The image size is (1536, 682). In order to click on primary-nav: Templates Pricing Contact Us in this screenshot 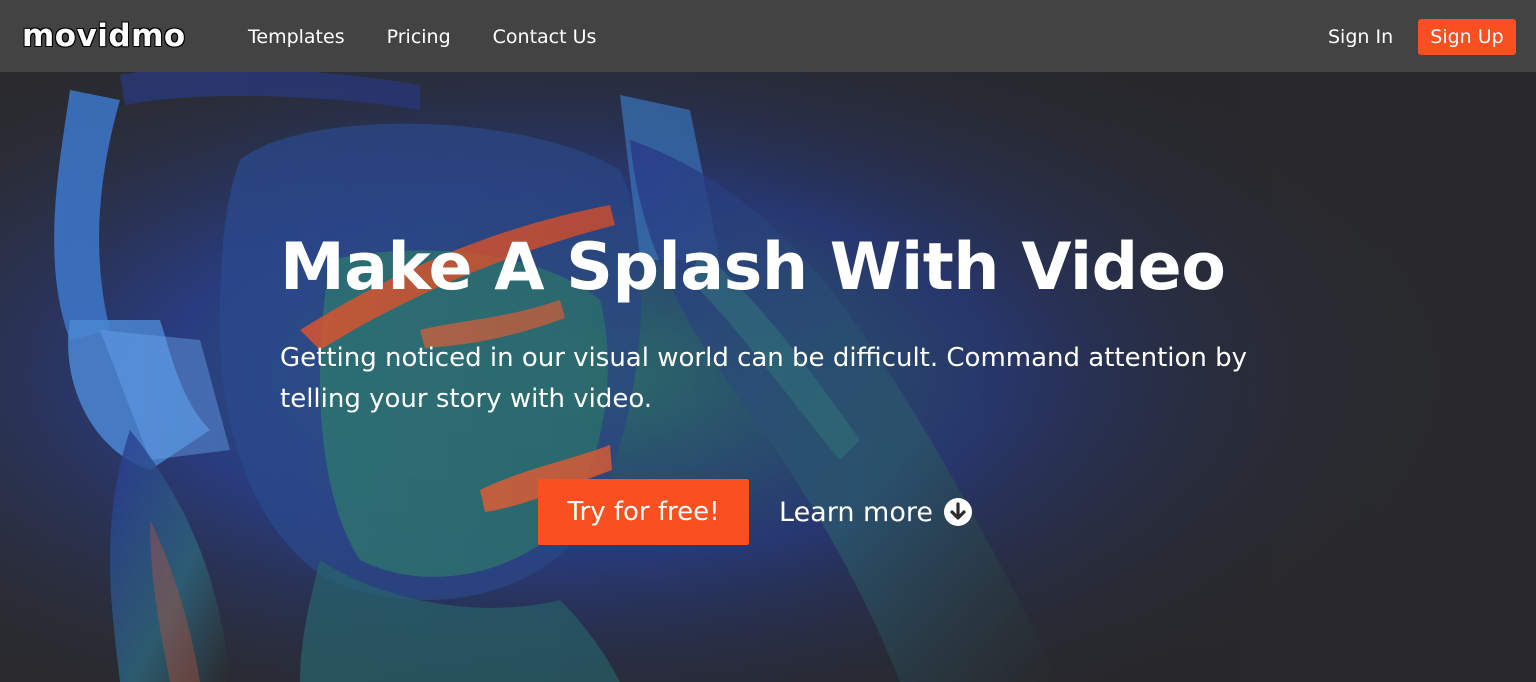, I will do `click(443, 37)`.